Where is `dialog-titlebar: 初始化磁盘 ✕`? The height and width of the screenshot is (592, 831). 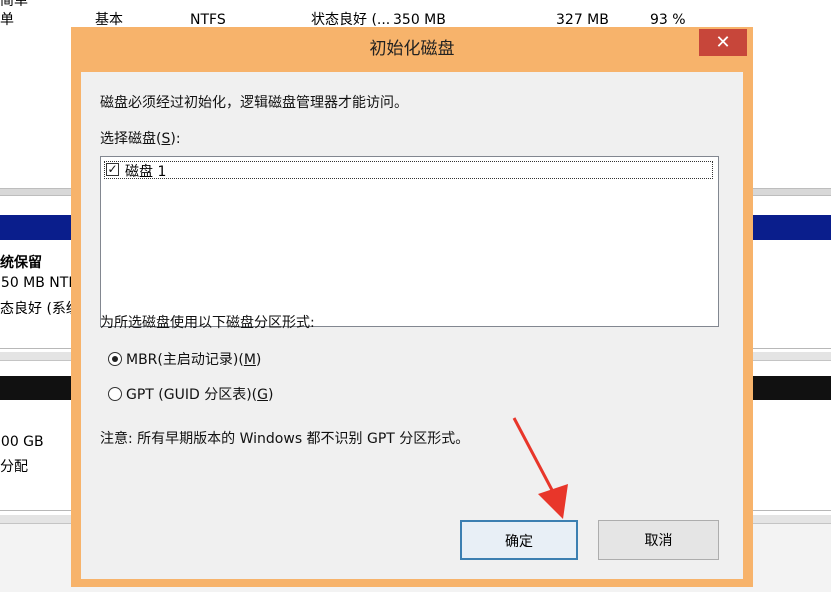 dialog-titlebar: 初始化磁盘 ✕ is located at coordinates (412, 49).